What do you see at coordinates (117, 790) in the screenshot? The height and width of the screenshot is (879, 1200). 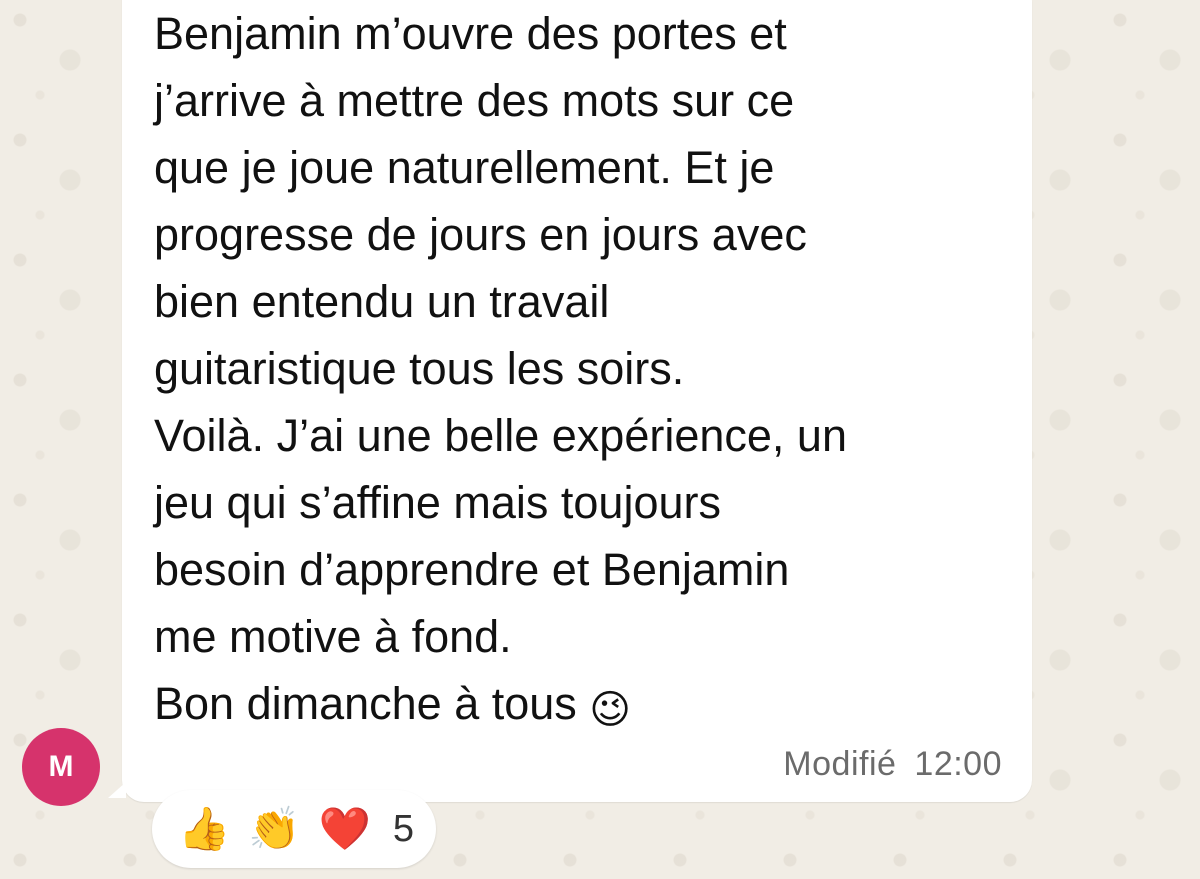 I see `bubble-tail` at bounding box center [117, 790].